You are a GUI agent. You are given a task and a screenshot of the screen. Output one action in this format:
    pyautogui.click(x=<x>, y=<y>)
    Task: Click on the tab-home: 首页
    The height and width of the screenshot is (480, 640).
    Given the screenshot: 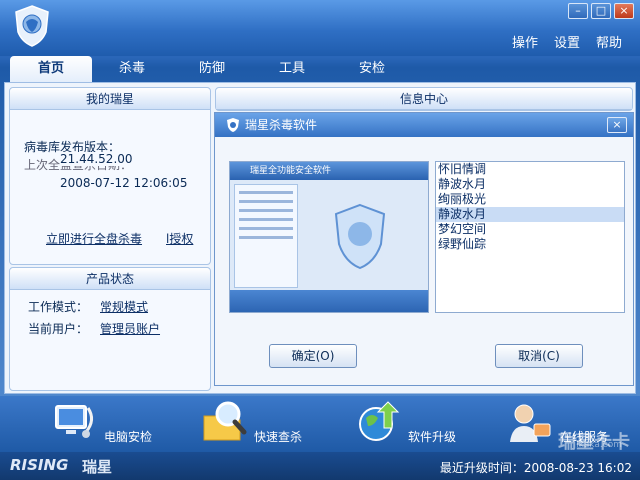 What is the action you would take?
    pyautogui.click(x=51, y=69)
    